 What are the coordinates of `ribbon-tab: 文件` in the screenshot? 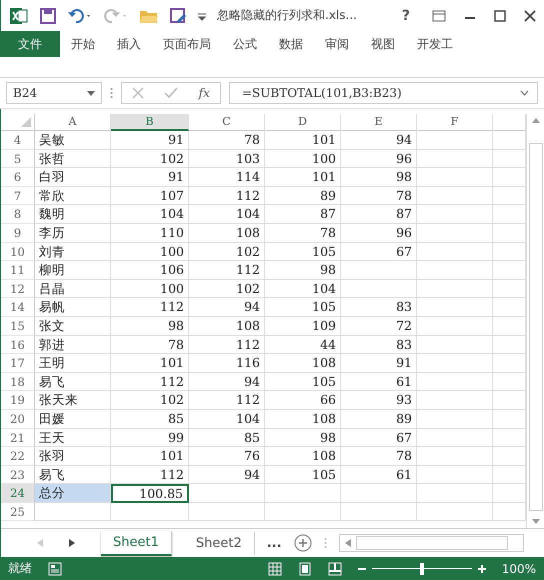 It's located at (30, 44).